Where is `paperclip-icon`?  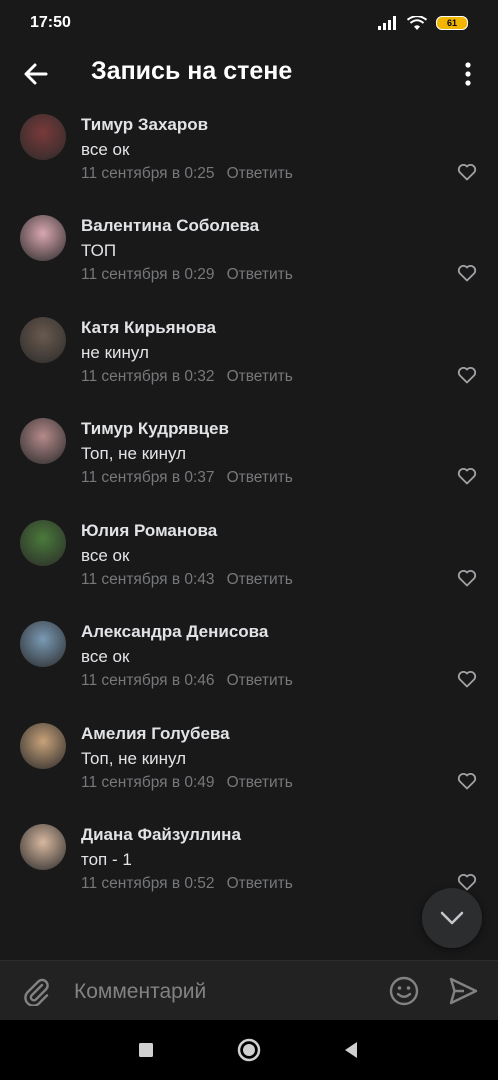 paperclip-icon is located at coordinates (36, 991).